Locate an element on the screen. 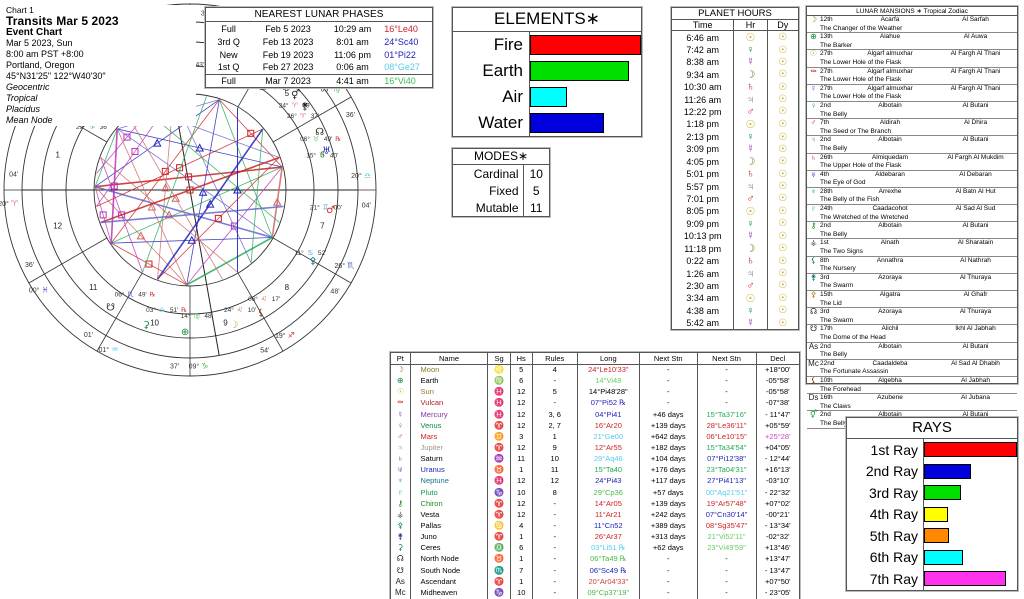 Image resolution: width=1024 pixels, height=599 pixels. lunar-mansion-name: Algarf almuxhar is located at coordinates (890, 54).